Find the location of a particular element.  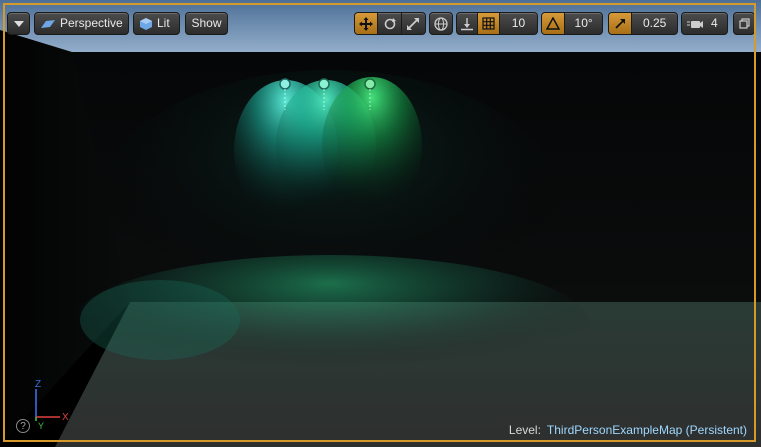

scale-snap-value: 0.25 is located at coordinates (654, 23).